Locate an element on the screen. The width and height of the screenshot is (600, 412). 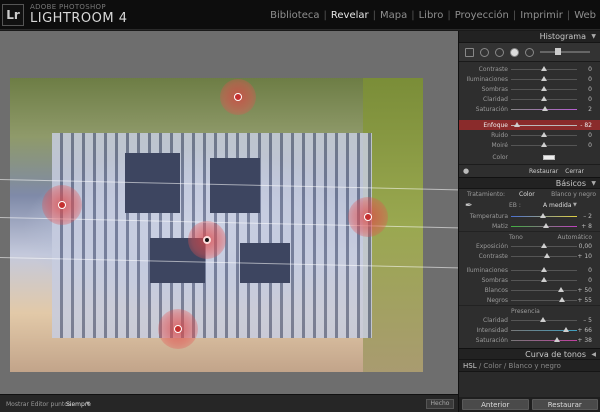
slider-row-claridad: Claridad 0 is located at coordinates (529, 99).